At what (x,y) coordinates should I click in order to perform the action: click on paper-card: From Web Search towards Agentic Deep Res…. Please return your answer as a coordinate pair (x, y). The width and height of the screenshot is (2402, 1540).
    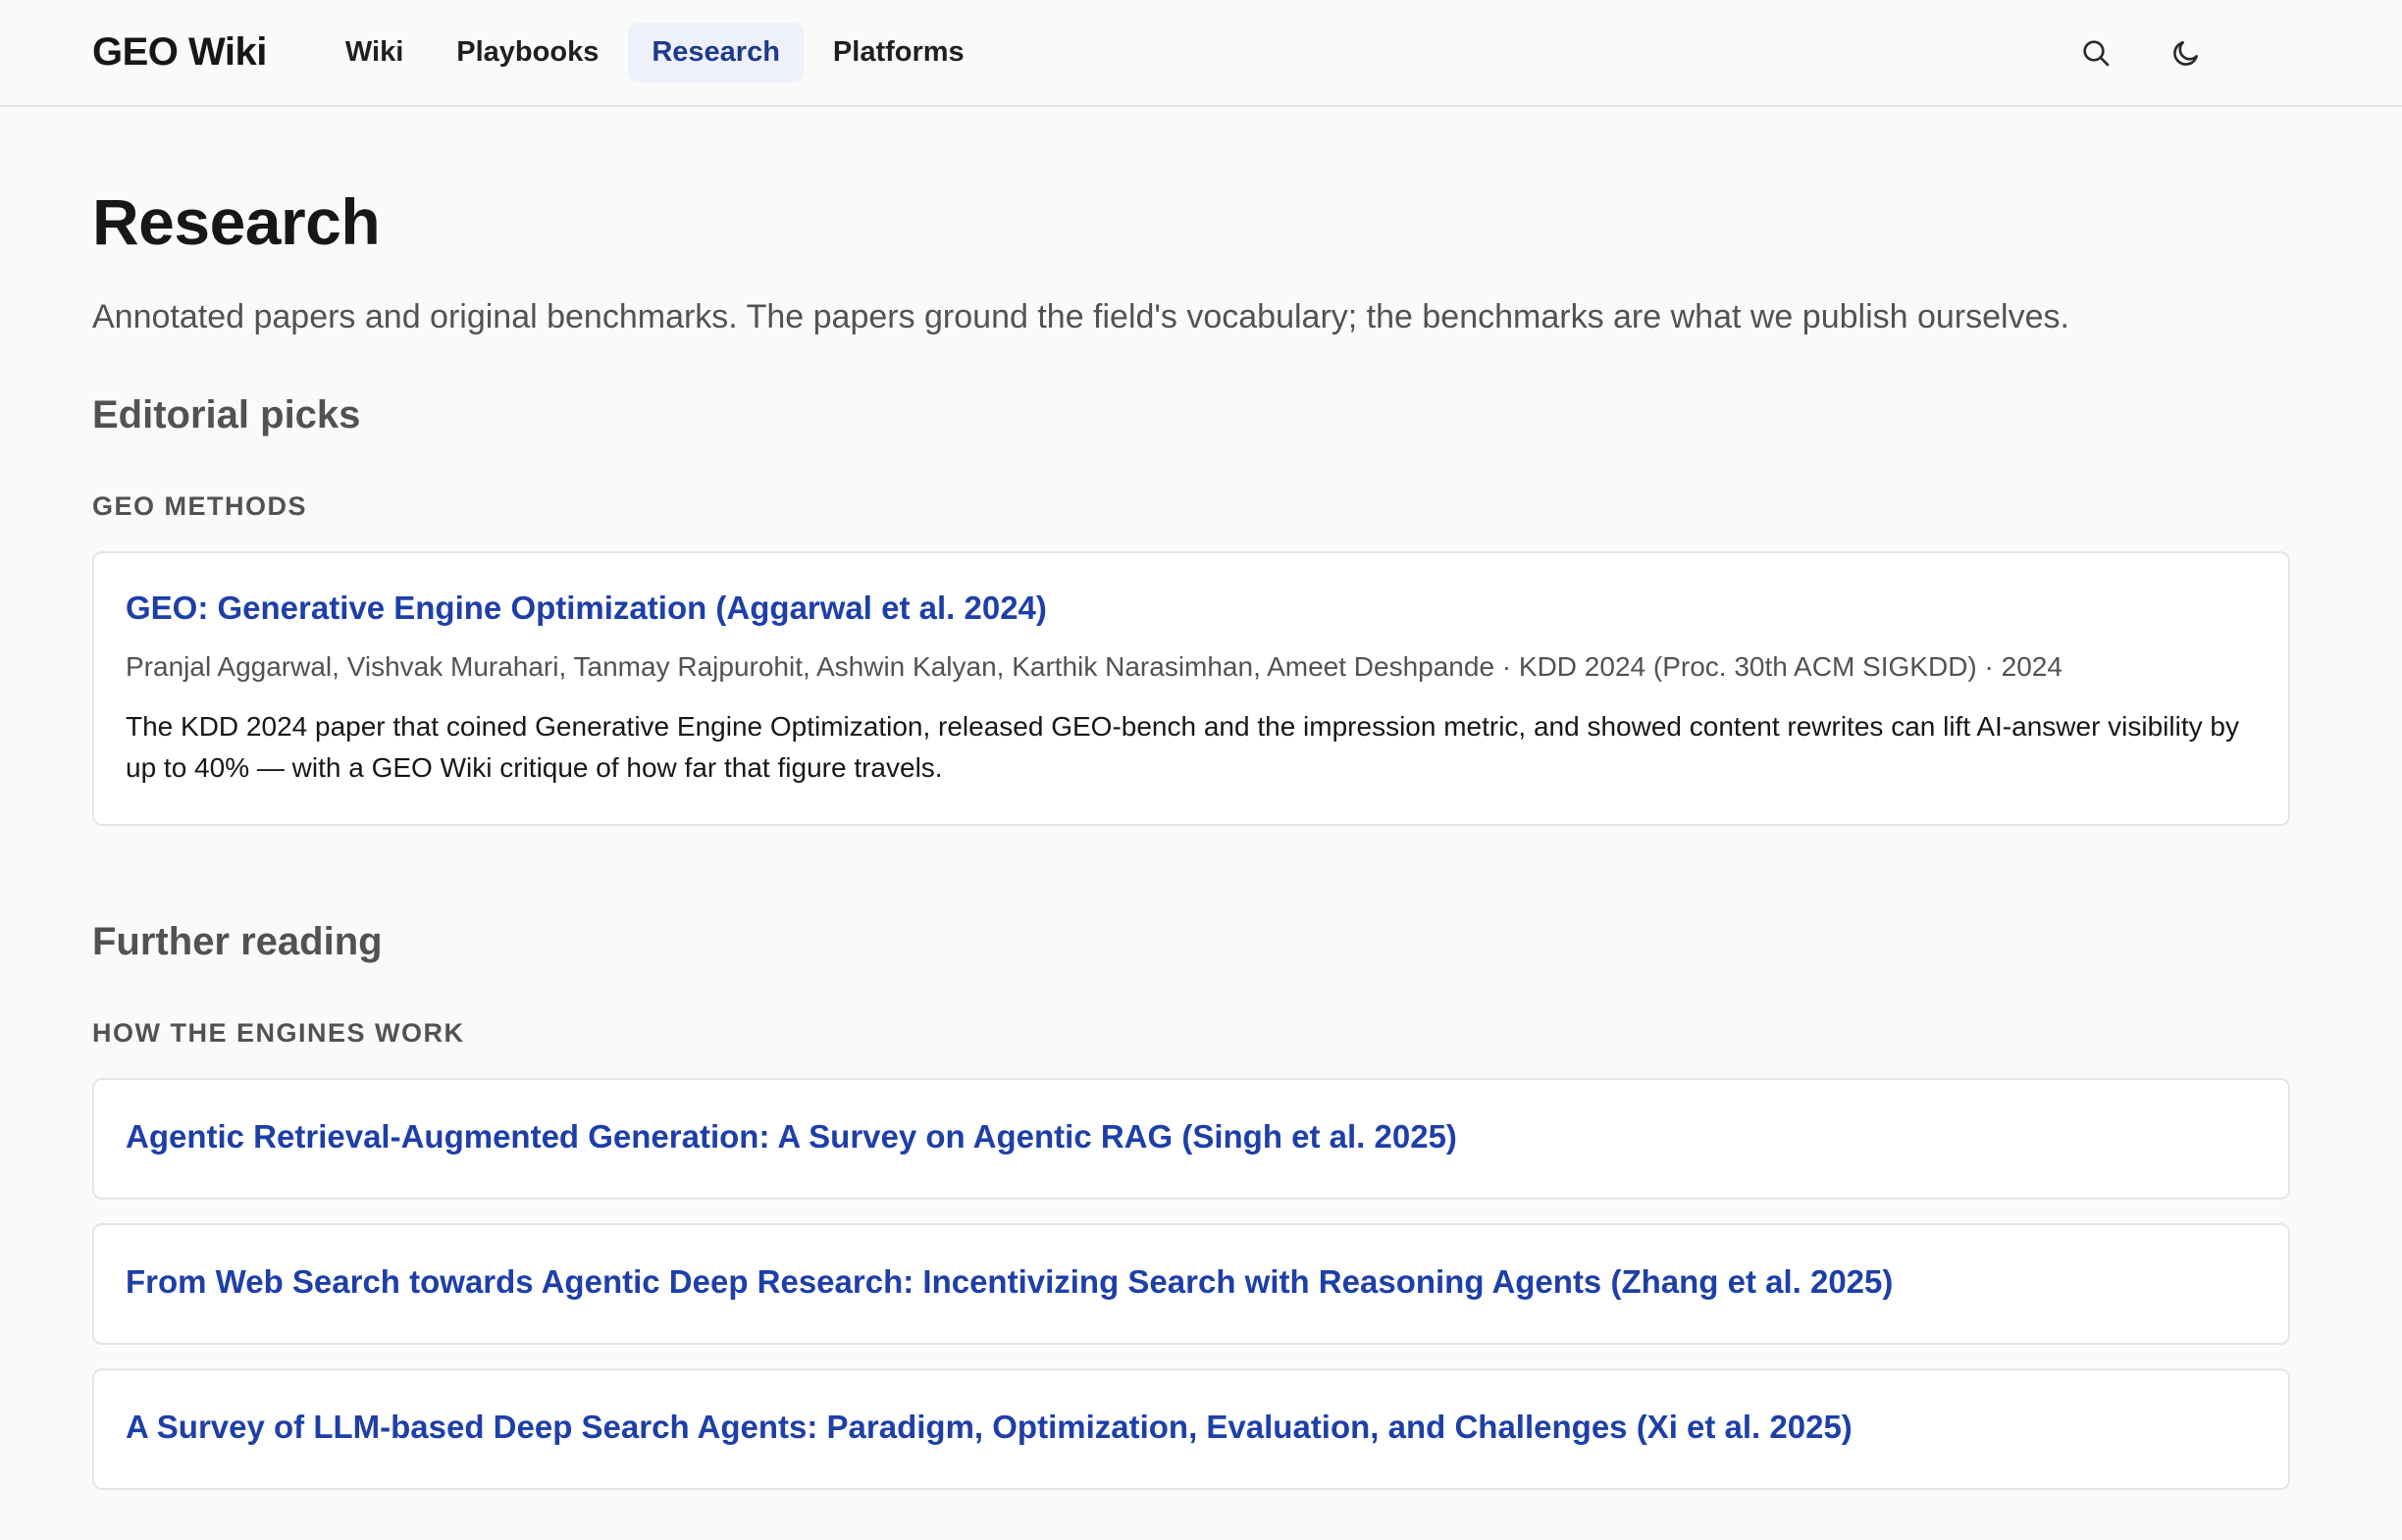
    Looking at the image, I should click on (1191, 1284).